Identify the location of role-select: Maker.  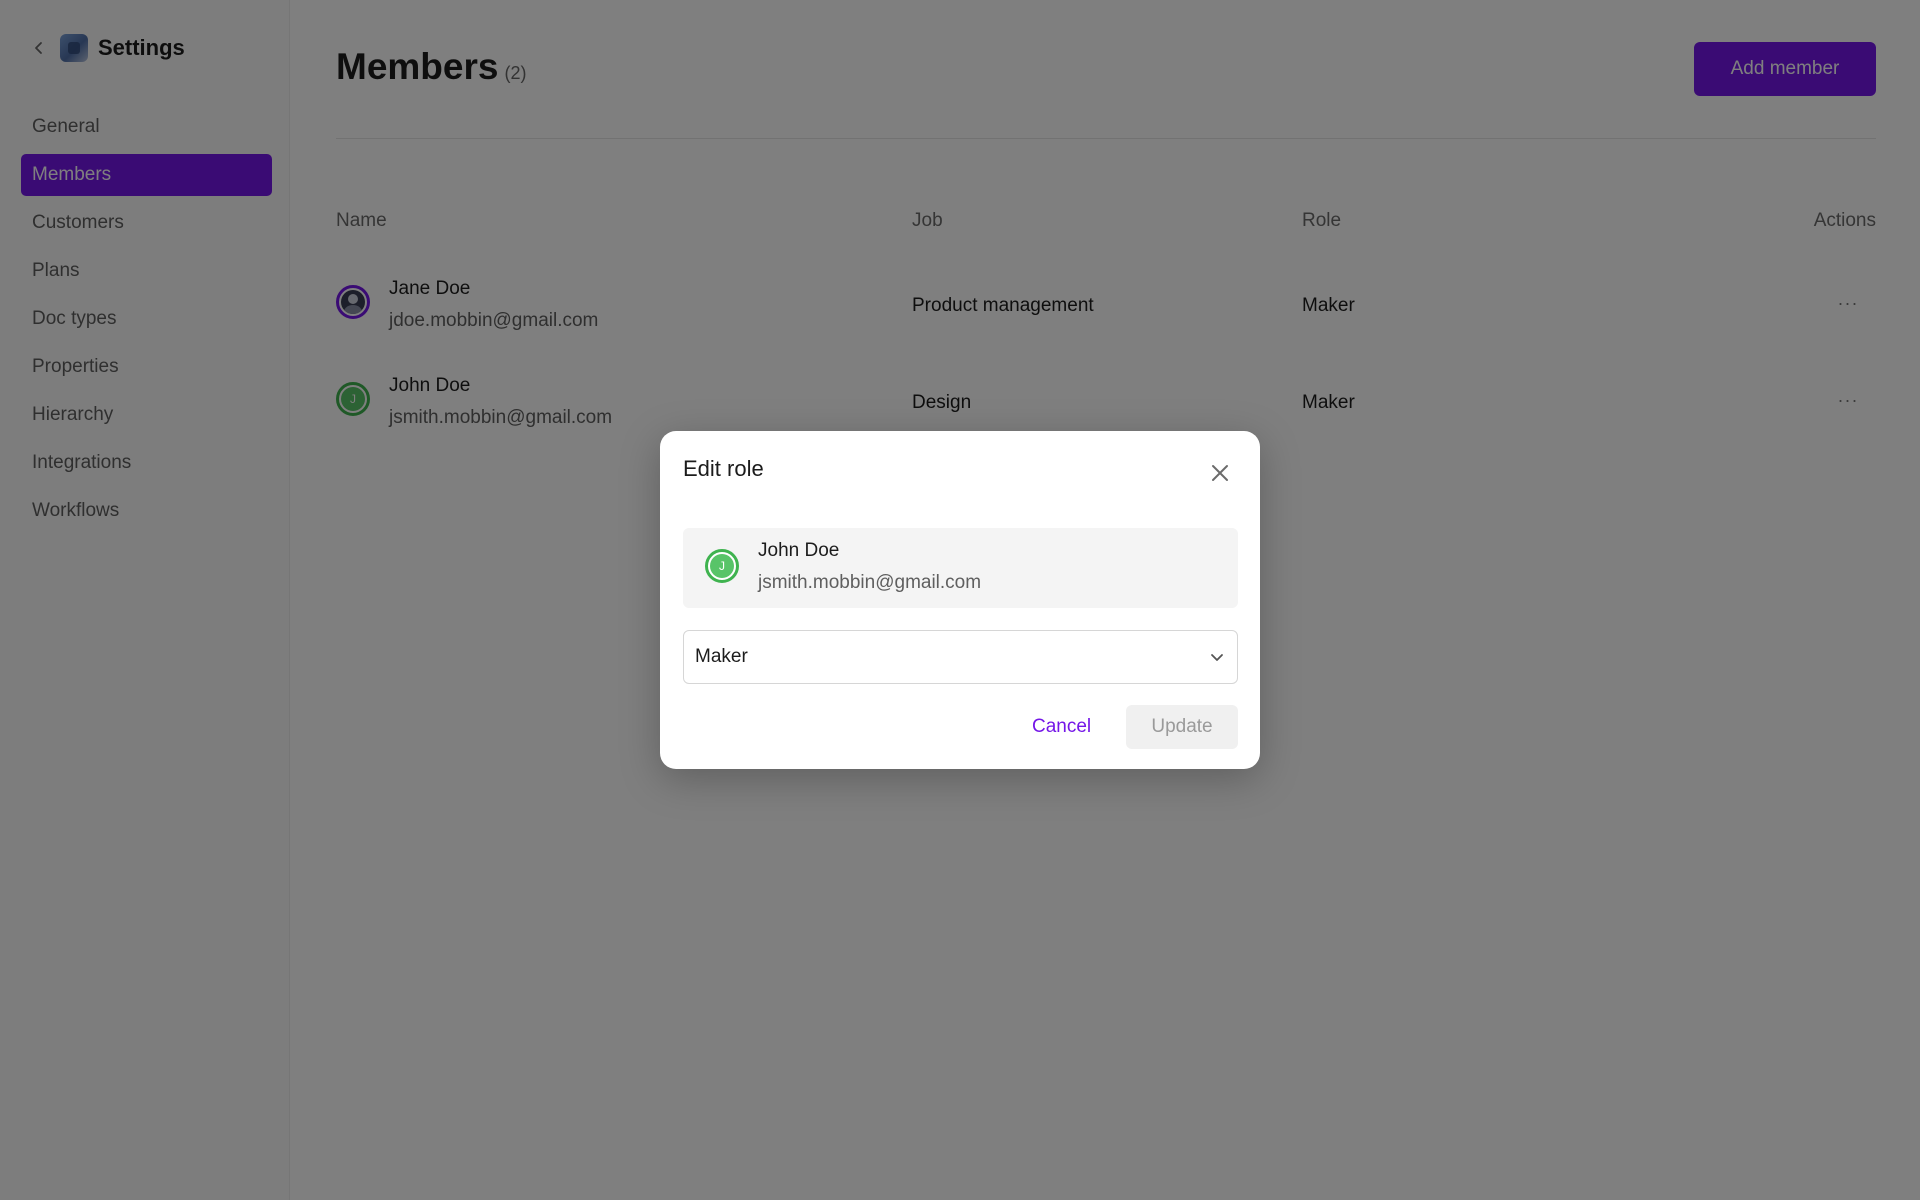
(960, 657).